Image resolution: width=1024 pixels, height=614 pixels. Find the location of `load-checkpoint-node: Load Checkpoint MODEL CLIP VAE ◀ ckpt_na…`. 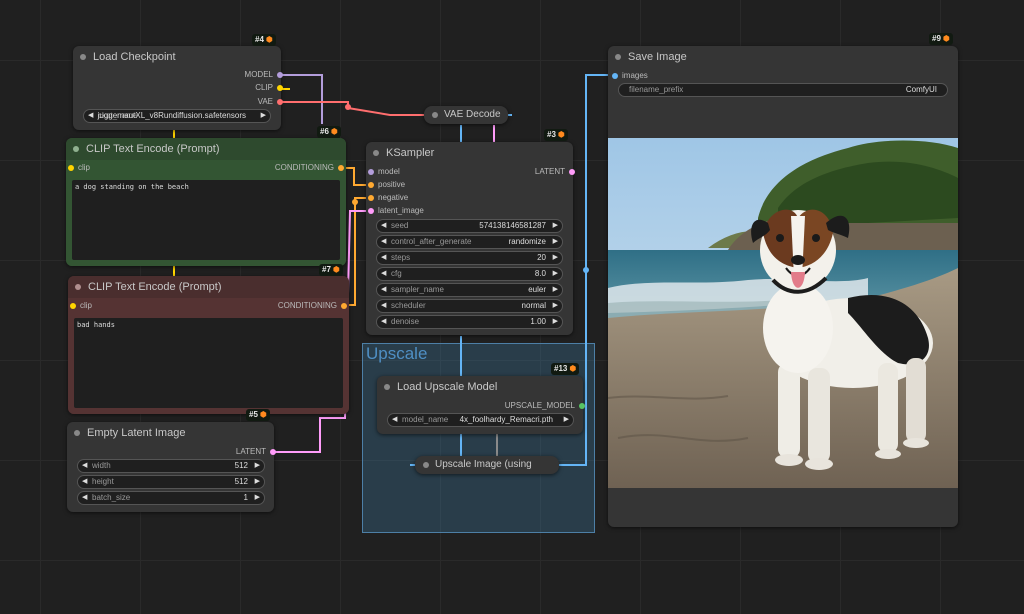

load-checkpoint-node: Load Checkpoint MODEL CLIP VAE ◀ ckpt_na… is located at coordinates (178, 88).